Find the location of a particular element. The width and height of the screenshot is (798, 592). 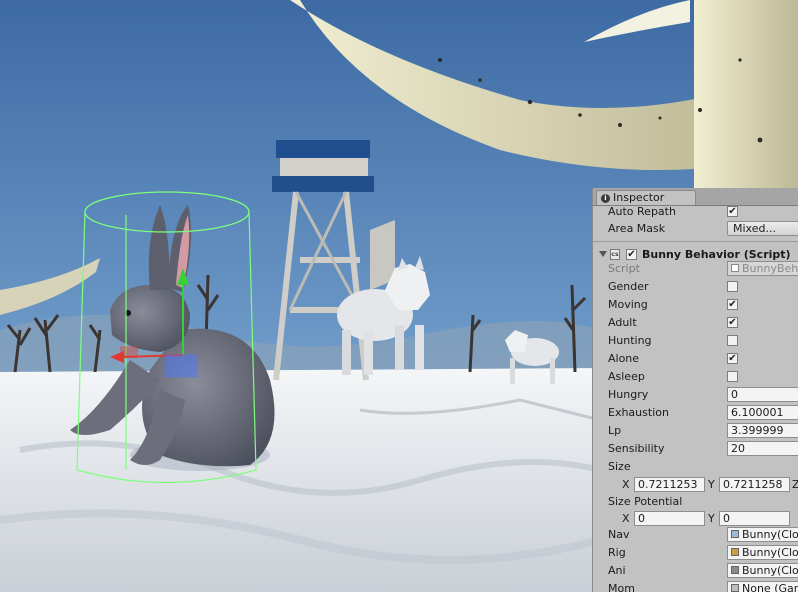

nav-object-field: Bunny(Clo is located at coordinates (762, 534).